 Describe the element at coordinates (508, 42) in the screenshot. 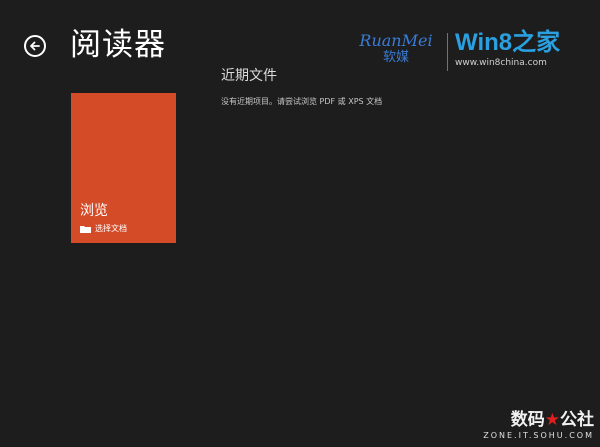

I see `win8china-logo-text: Win8之家` at that location.